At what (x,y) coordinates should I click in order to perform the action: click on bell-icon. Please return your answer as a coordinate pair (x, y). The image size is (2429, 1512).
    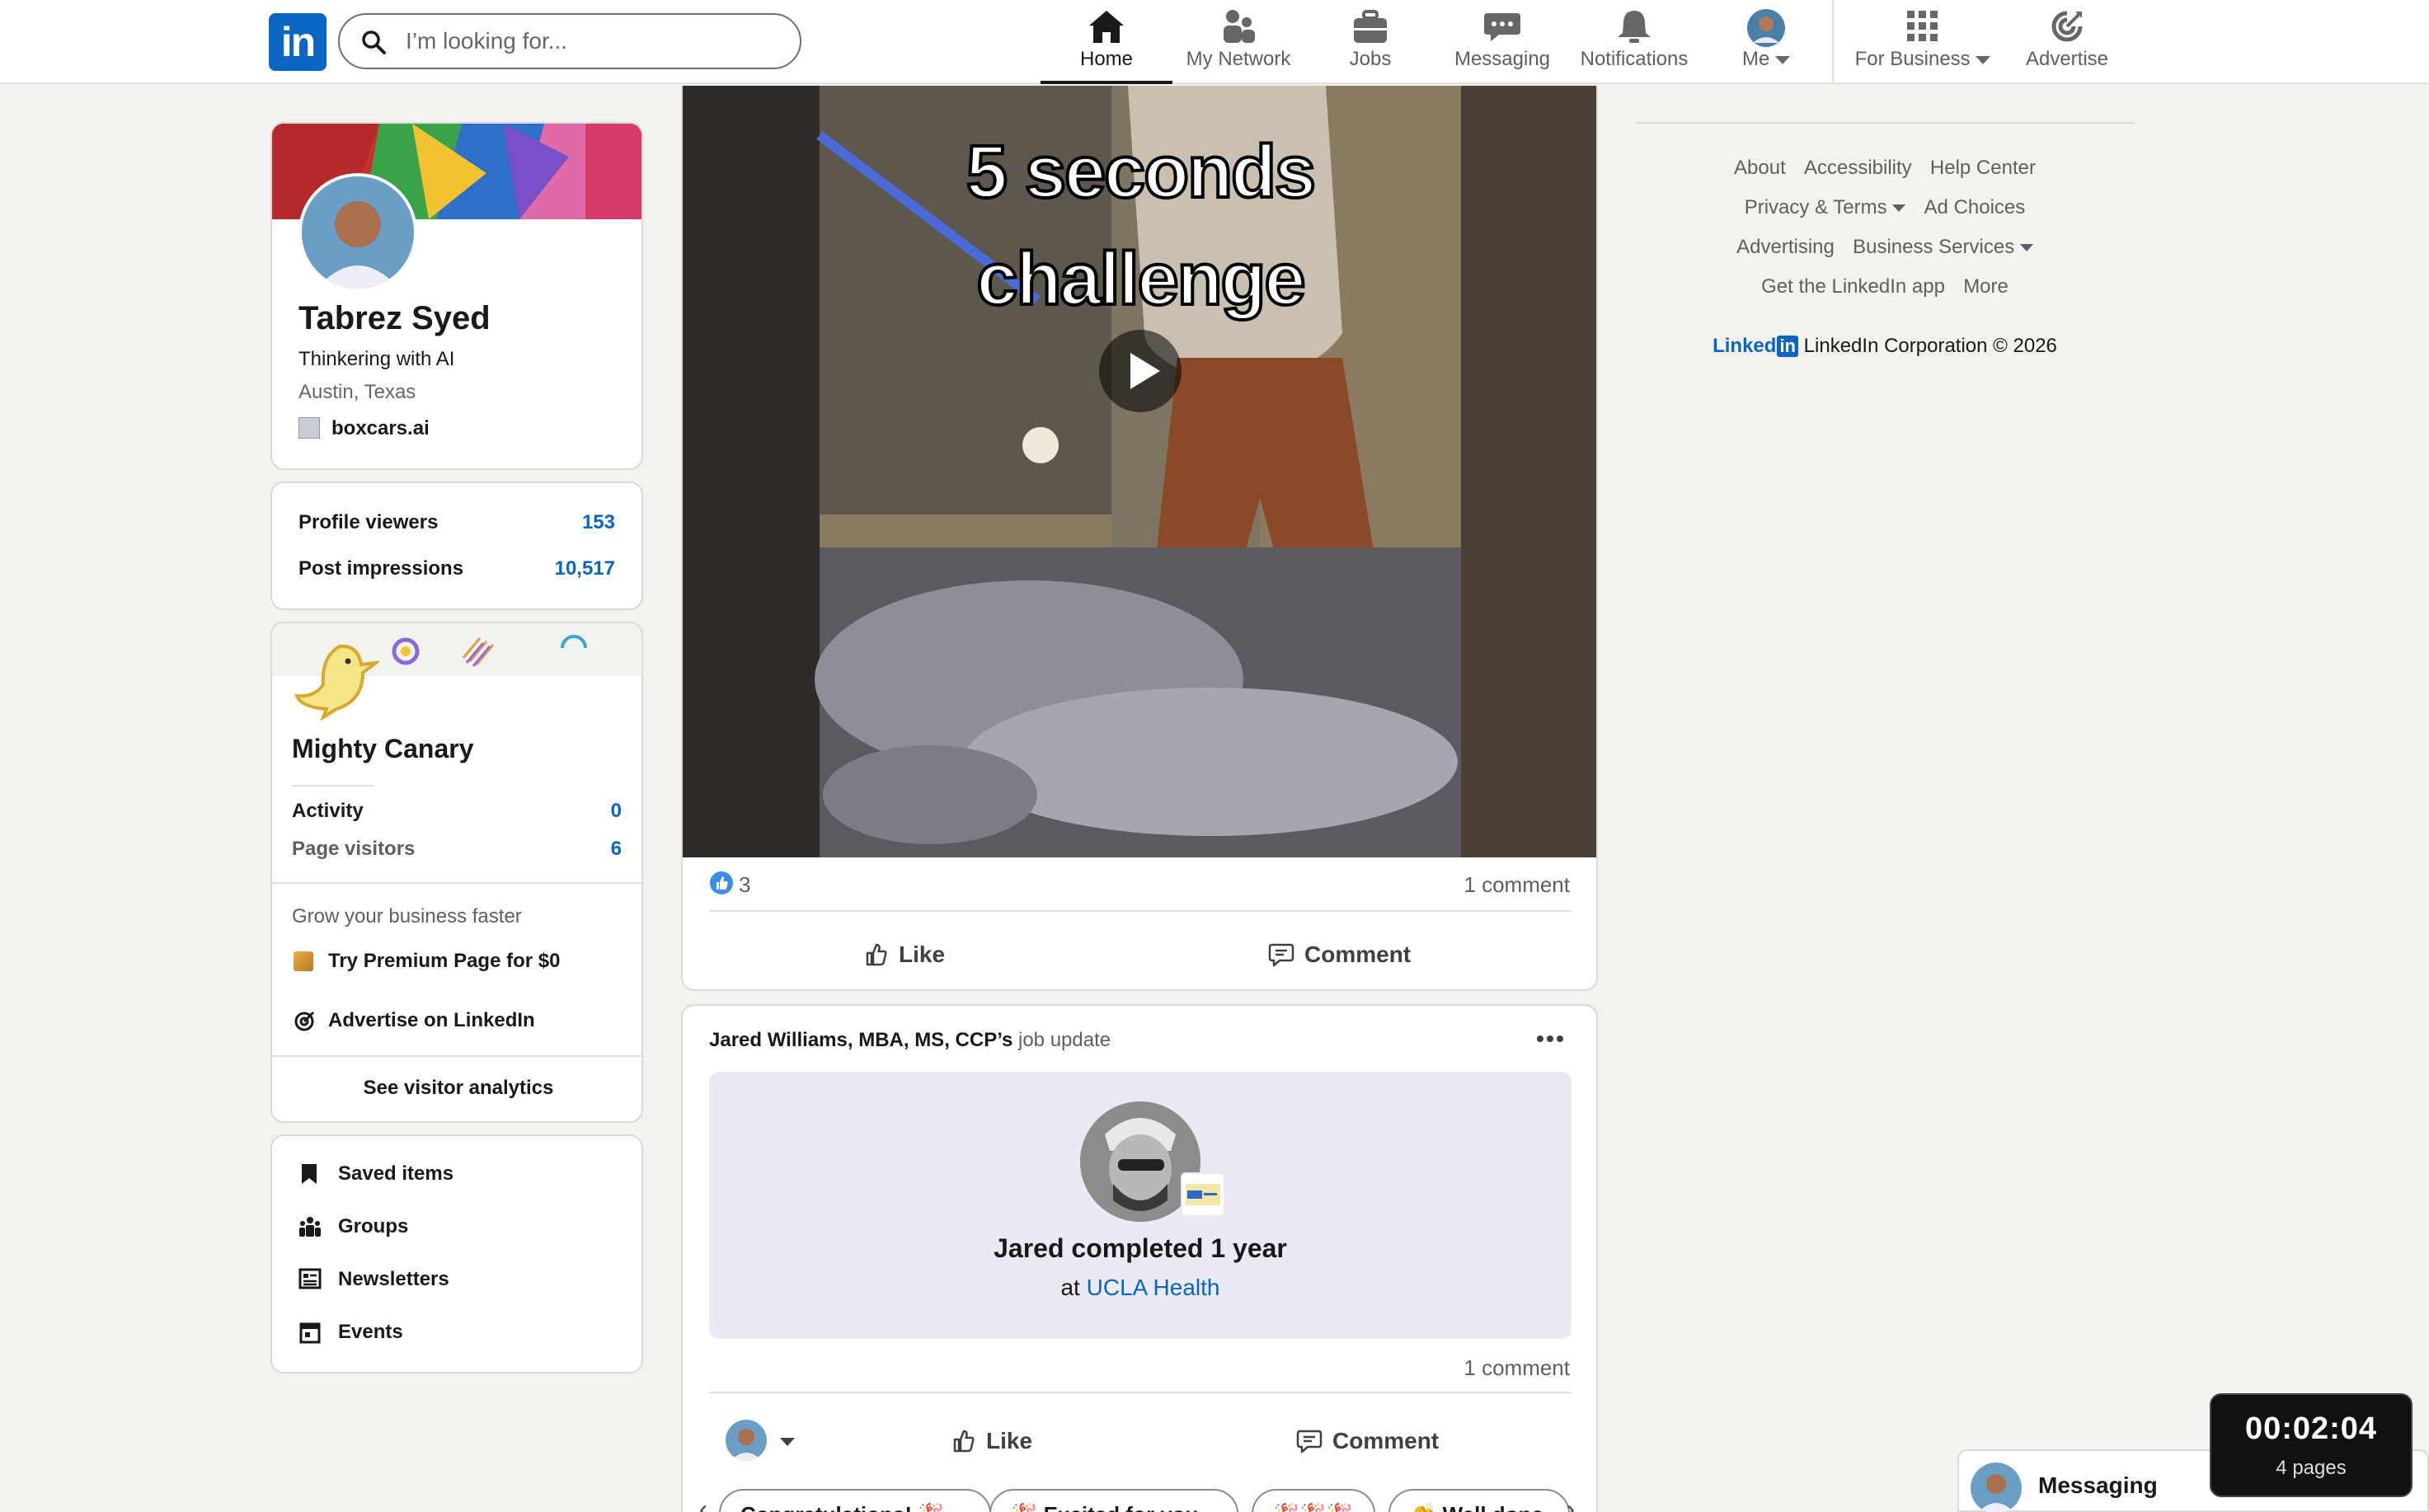
    Looking at the image, I should click on (1634, 26).